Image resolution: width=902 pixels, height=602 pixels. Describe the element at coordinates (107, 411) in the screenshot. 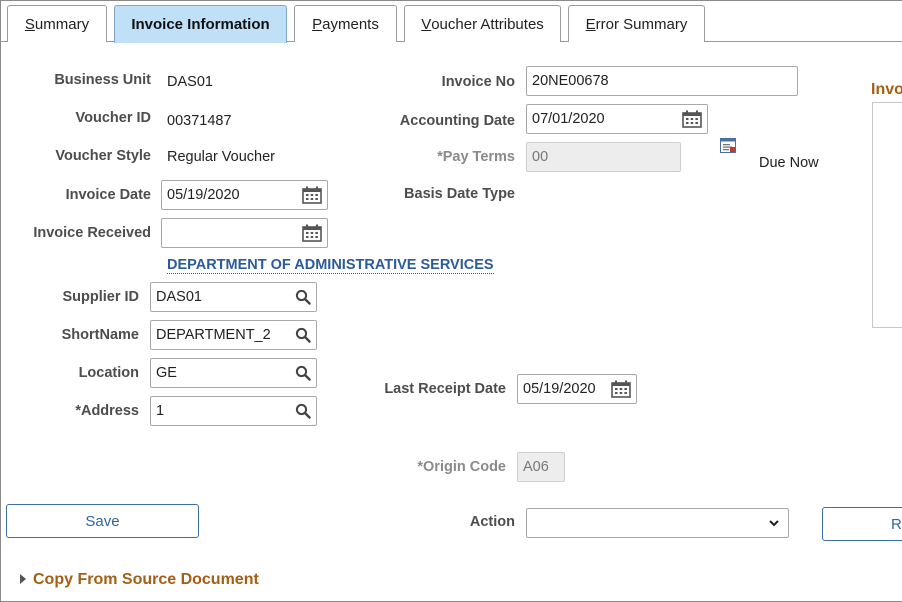

I see `address-label: *Address` at that location.